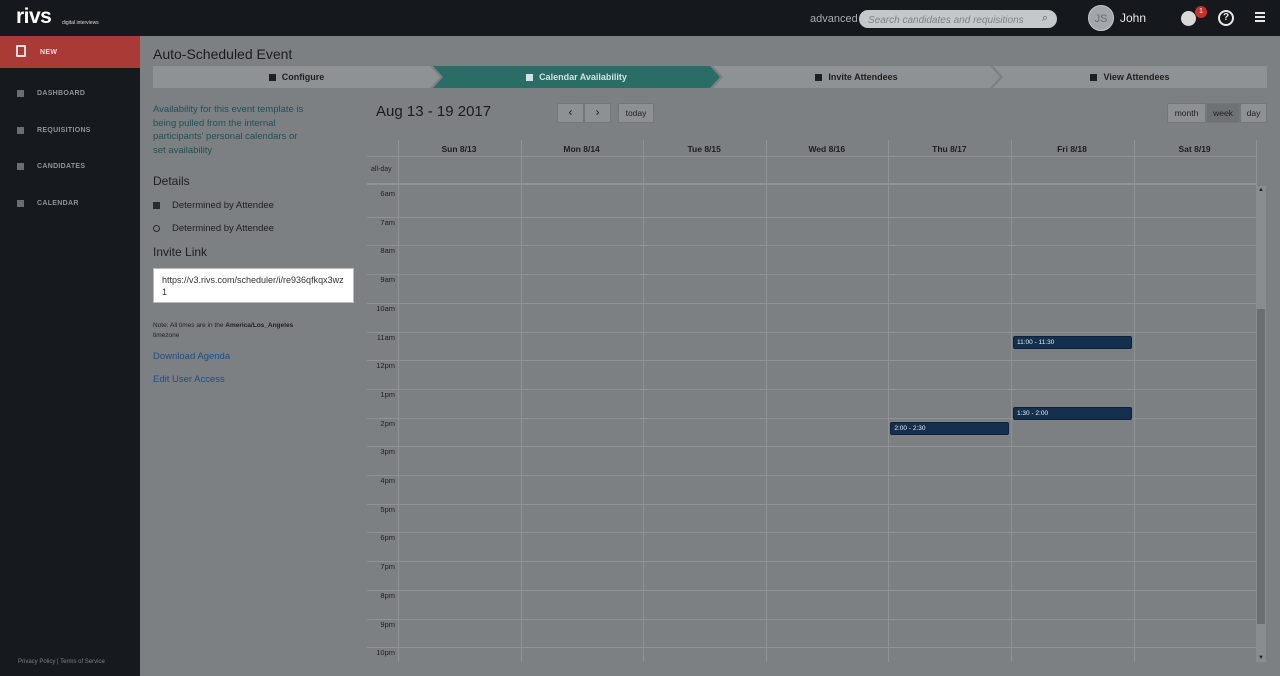 The height and width of the screenshot is (676, 1280). I want to click on detail-date: Determined by Attendee, so click(213, 205).